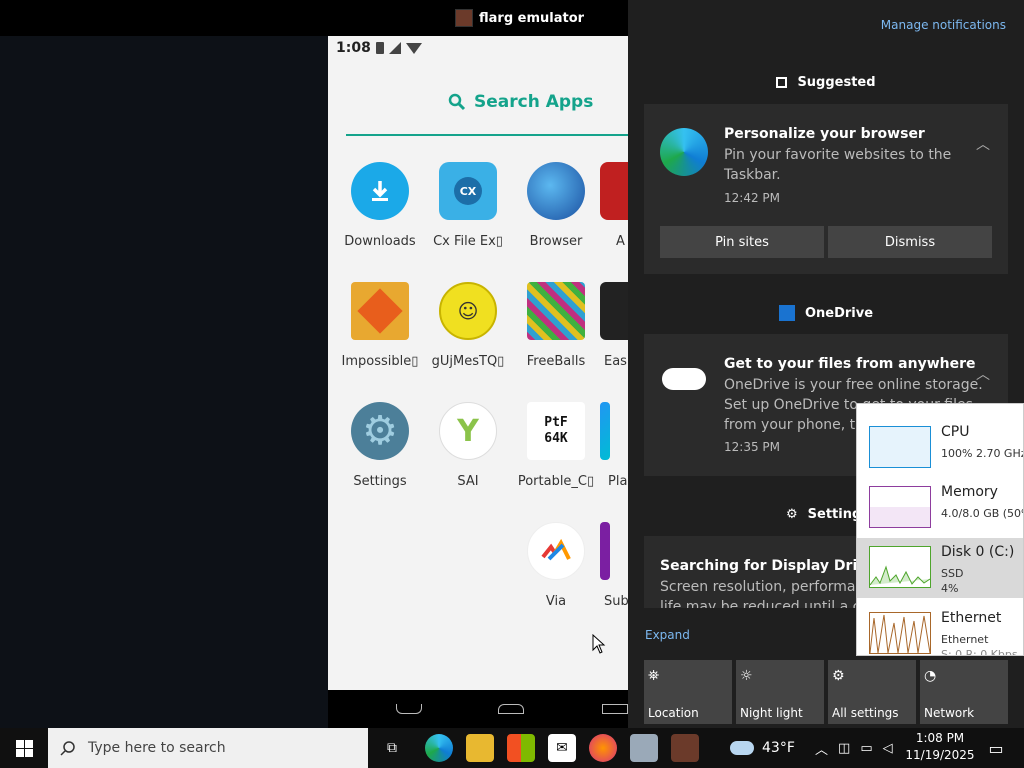 This screenshot has height=768, width=1024. I want to click on network-tray-icon: ▭, so click(866, 748).